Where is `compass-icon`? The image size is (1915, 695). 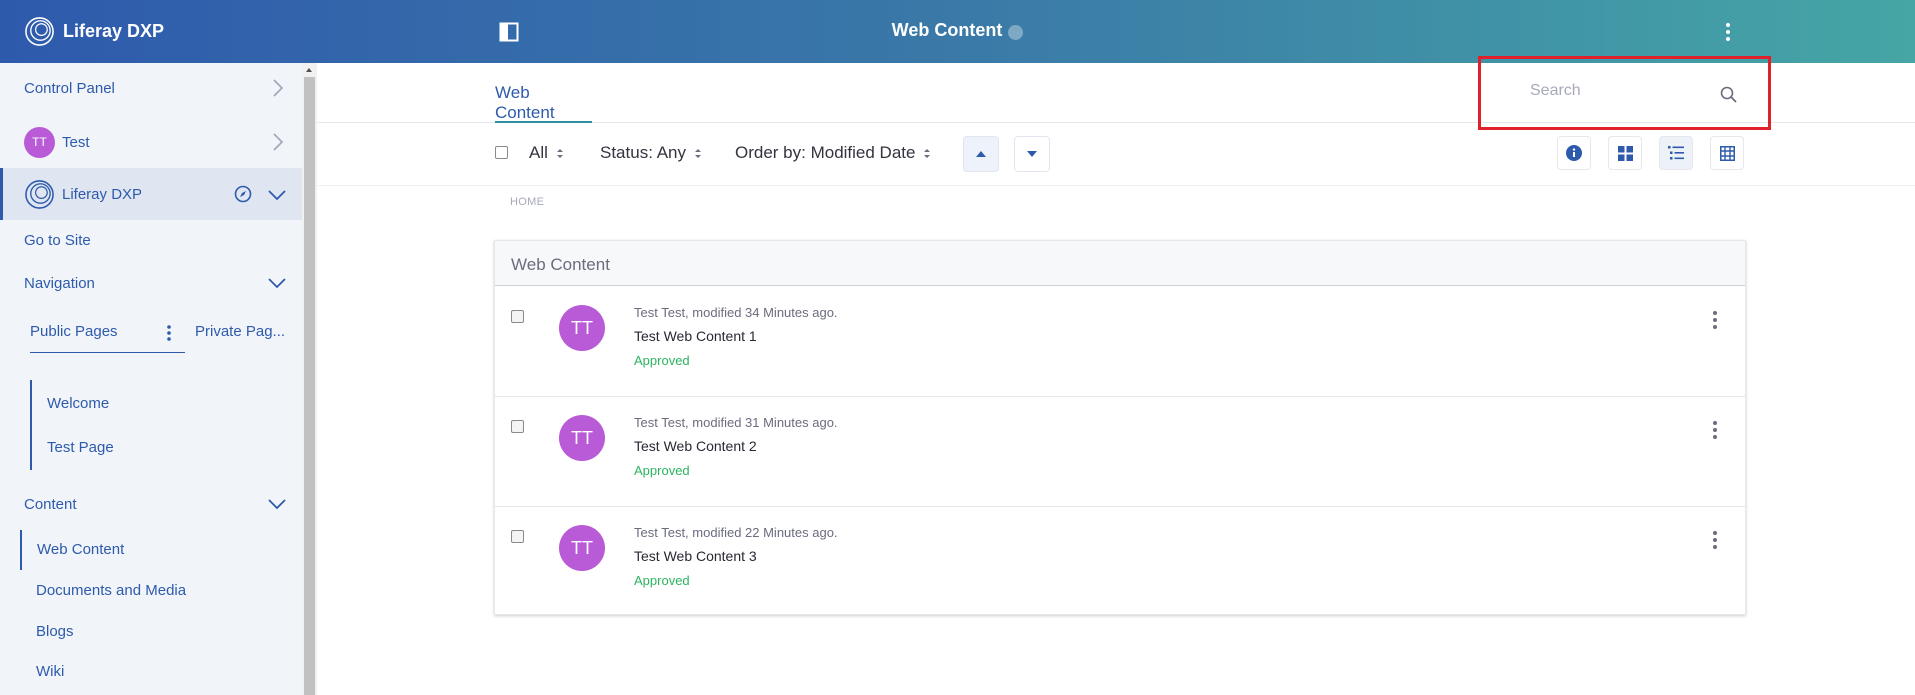
compass-icon is located at coordinates (243, 194).